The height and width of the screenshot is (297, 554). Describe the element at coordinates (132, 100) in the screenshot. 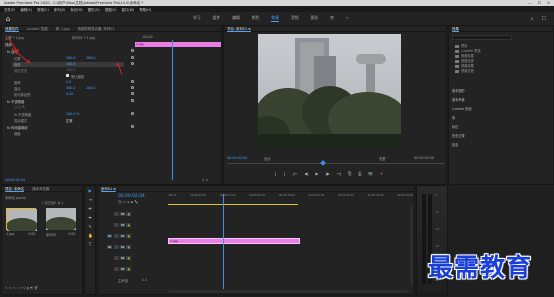

I see `reset-opacity-icon` at that location.